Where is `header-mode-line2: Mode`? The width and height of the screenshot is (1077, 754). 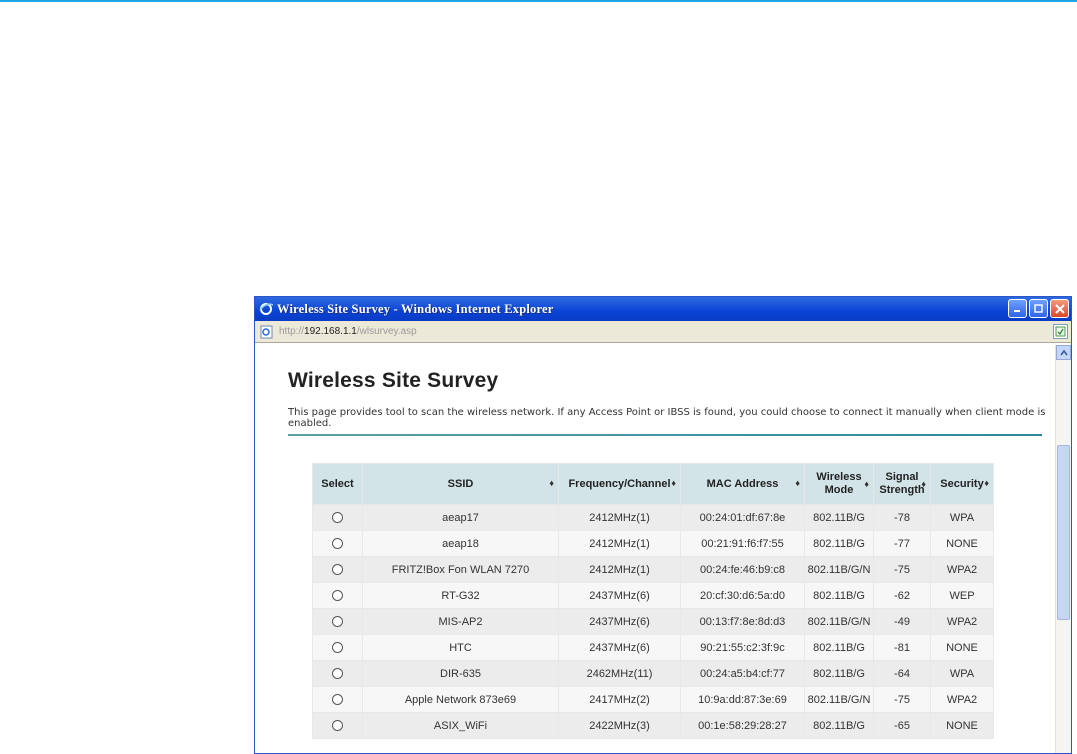 header-mode-line2: Mode is located at coordinates (839, 490).